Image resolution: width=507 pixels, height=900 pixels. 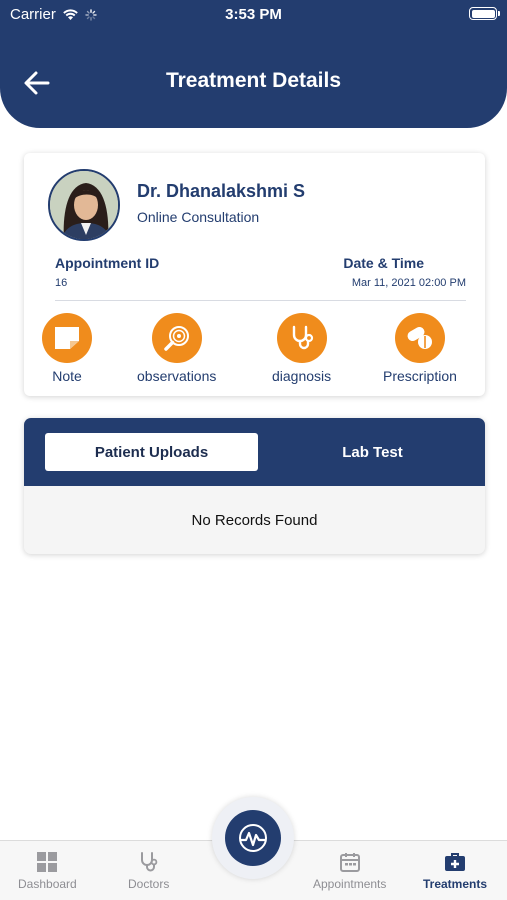 I want to click on doctor-avatar, so click(x=84, y=205).